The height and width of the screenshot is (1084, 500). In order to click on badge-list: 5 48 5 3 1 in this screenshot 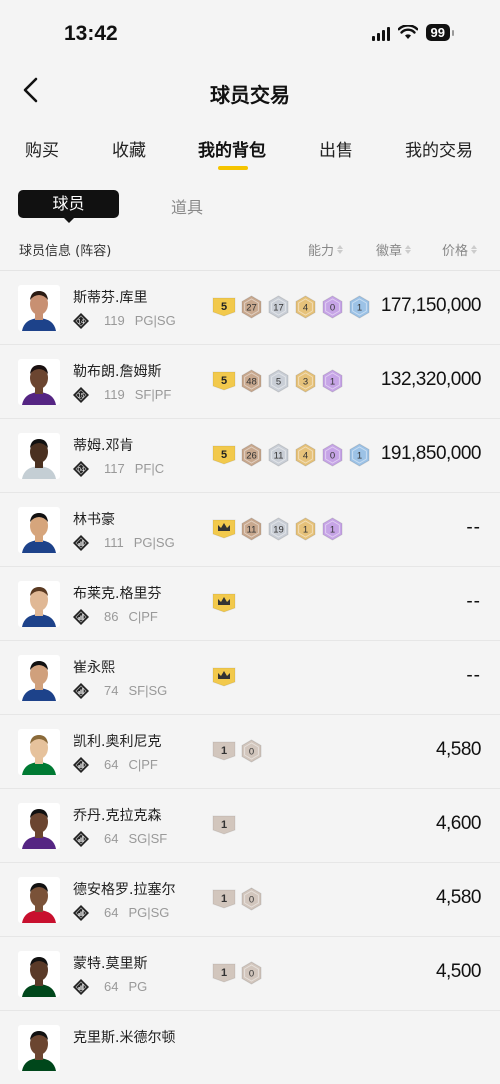, I will do `click(278, 383)`.